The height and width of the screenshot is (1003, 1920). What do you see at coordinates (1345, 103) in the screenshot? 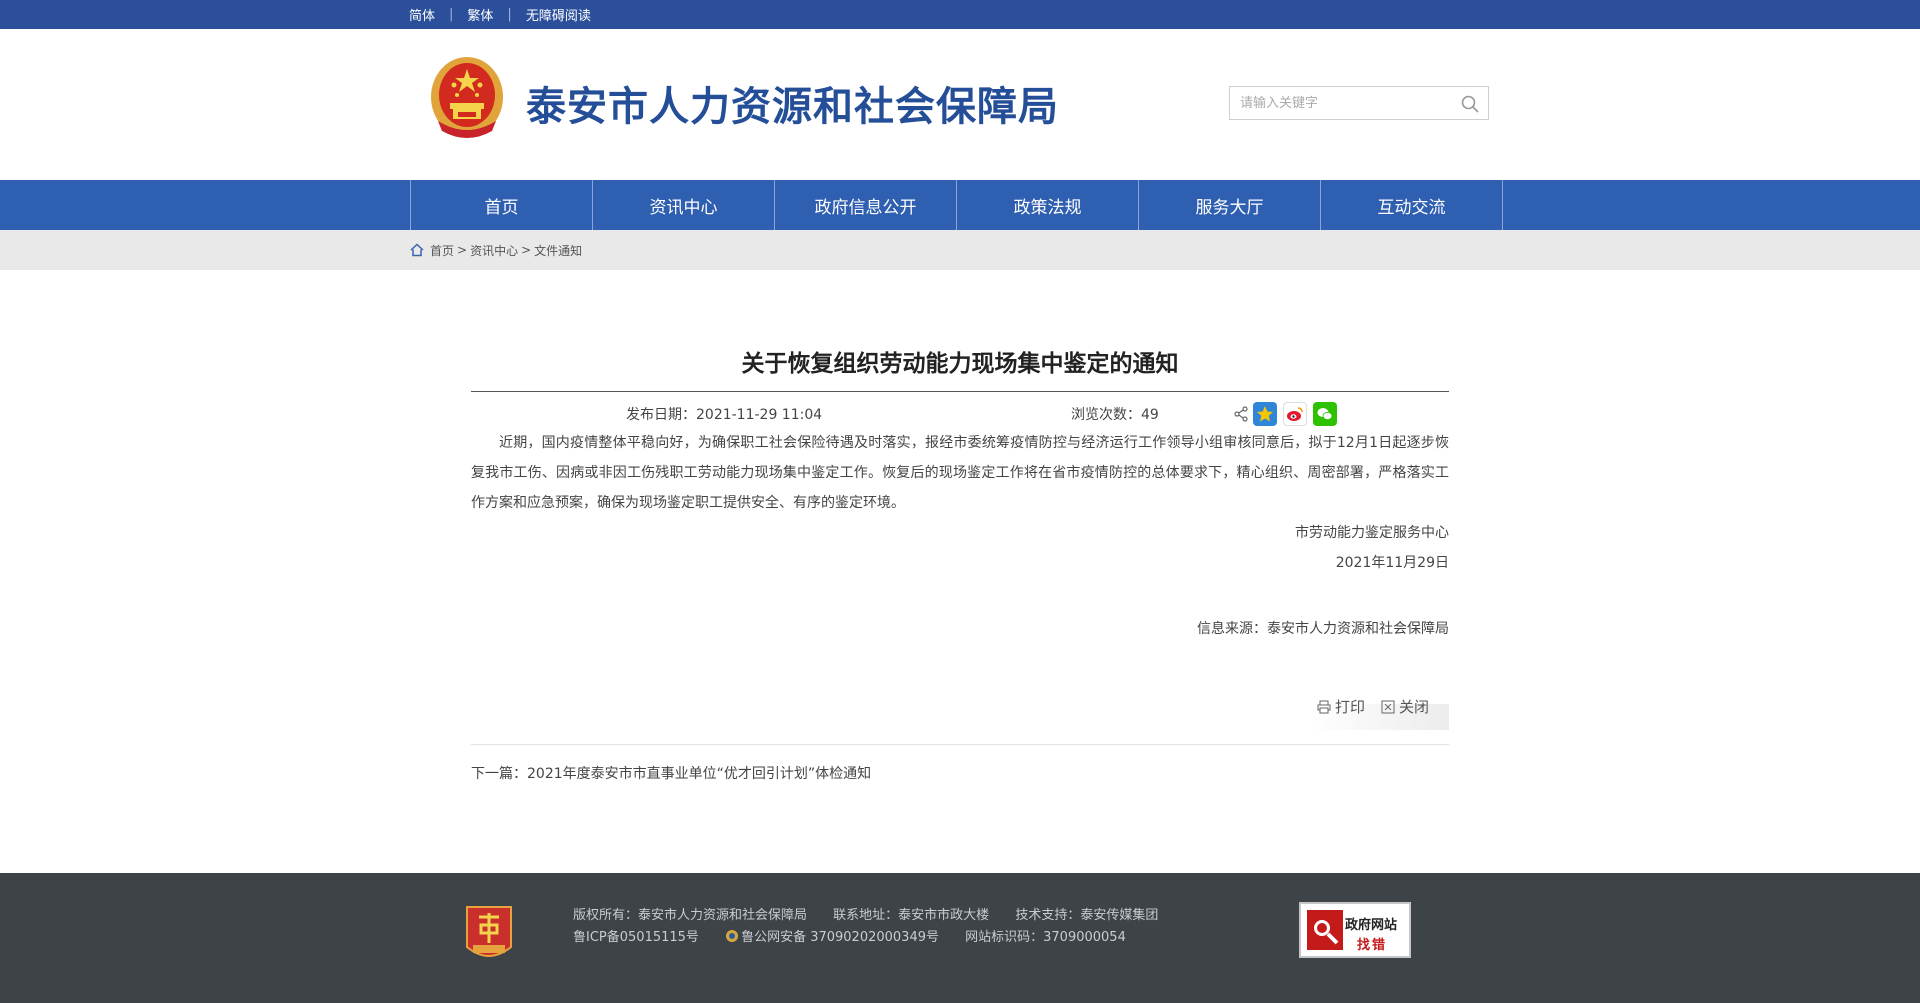
I see `search-input` at bounding box center [1345, 103].